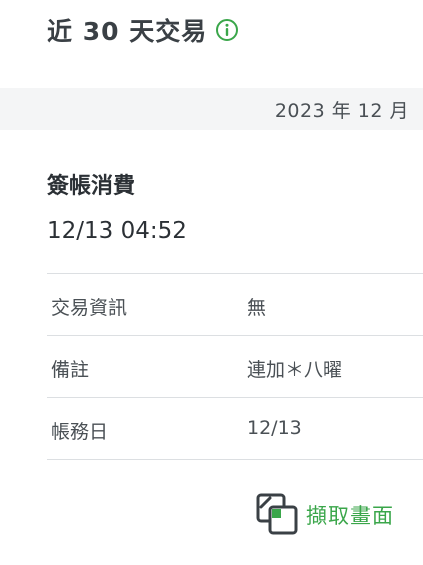  What do you see at coordinates (274, 428) in the screenshot?
I see `detail-value: 12/13` at bounding box center [274, 428].